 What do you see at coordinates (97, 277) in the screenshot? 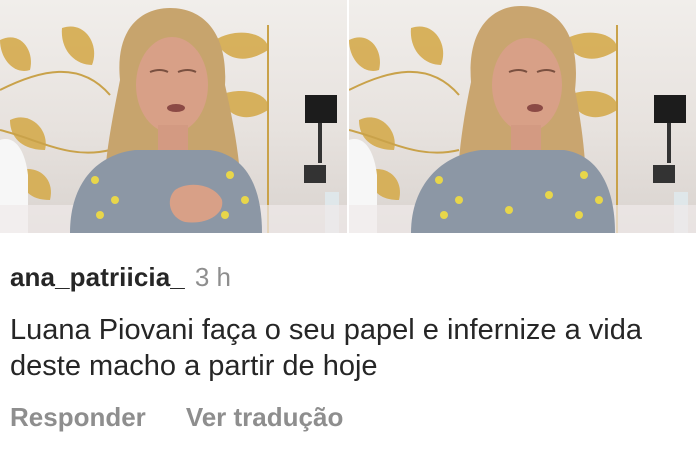
I see `comment-username: ana_patriicia_` at bounding box center [97, 277].